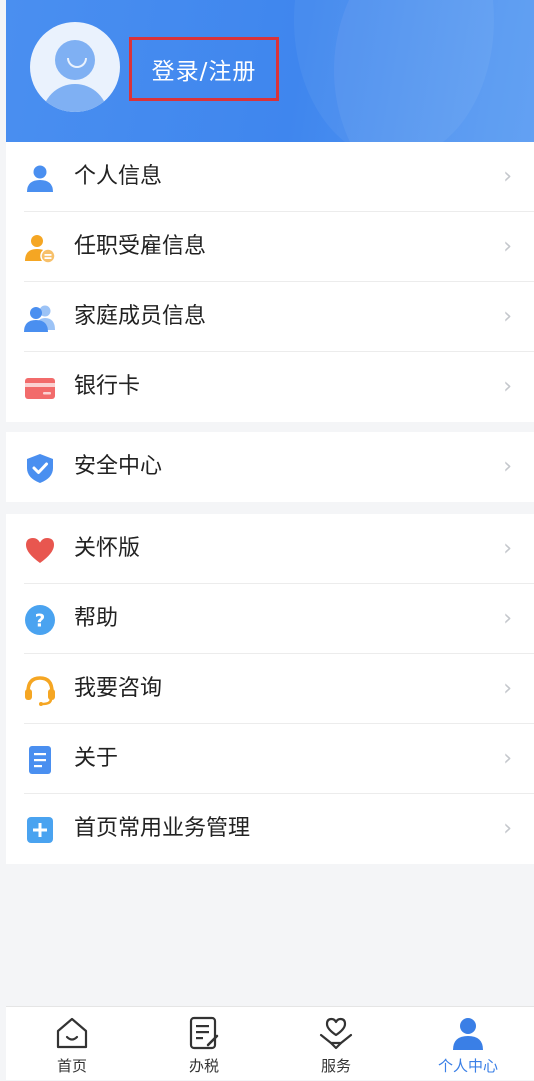  Describe the element at coordinates (468, 1034) in the screenshot. I see `profile-icon` at that location.